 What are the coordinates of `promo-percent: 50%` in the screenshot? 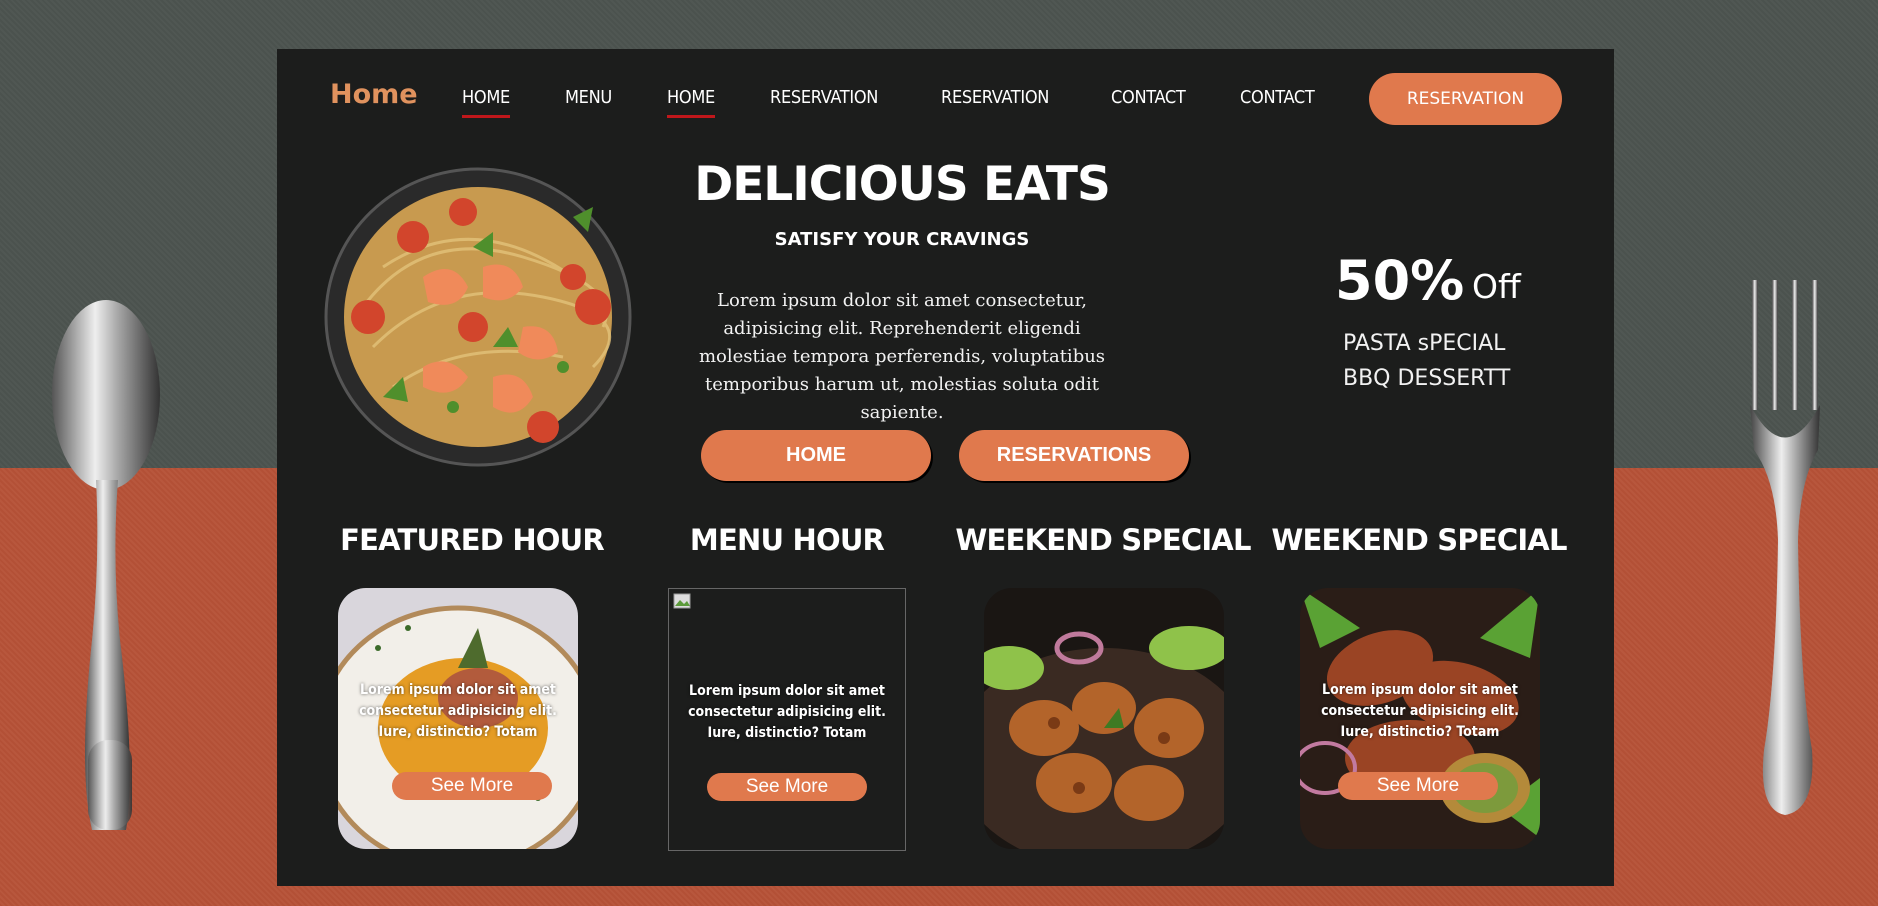 It's located at (1400, 280).